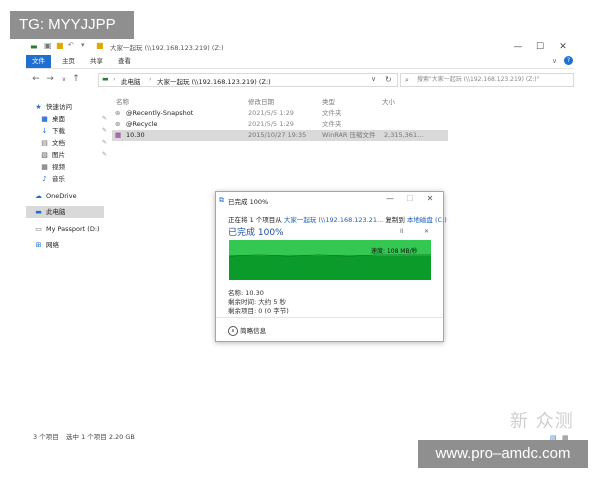 This screenshot has height=480, width=600. I want to click on chevron-up-icon: ∧, so click(233, 331).